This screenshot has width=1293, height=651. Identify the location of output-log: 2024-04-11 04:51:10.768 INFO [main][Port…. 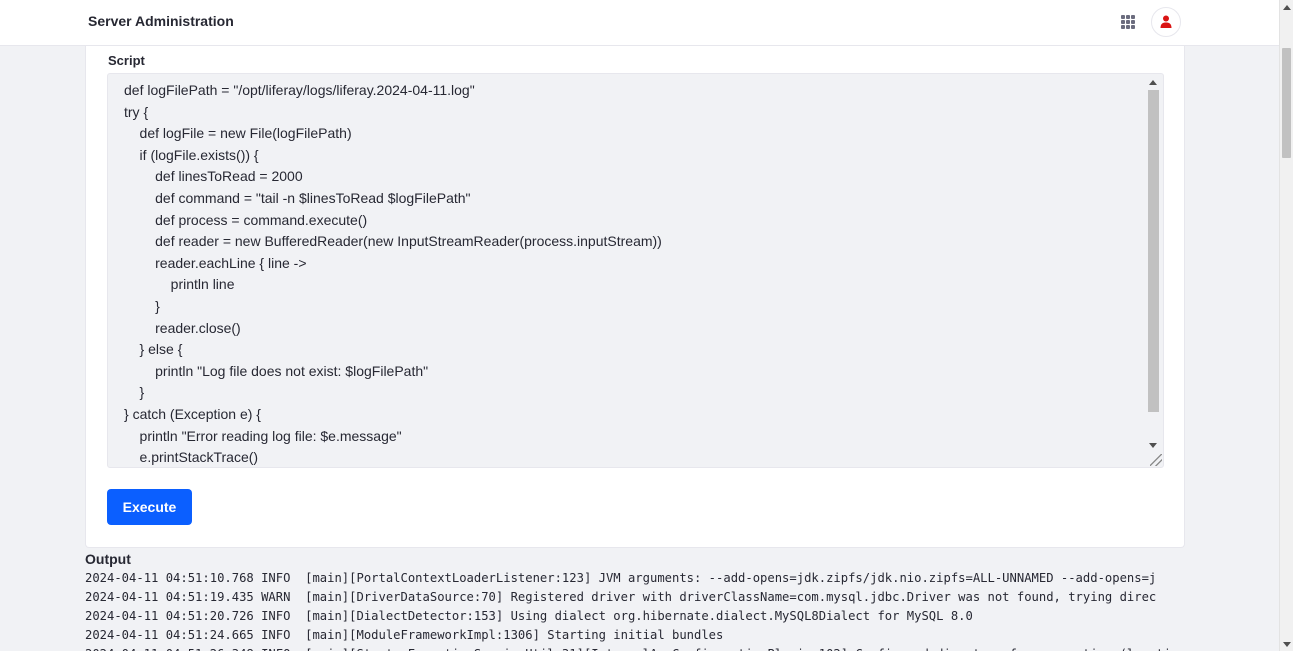
(635, 610).